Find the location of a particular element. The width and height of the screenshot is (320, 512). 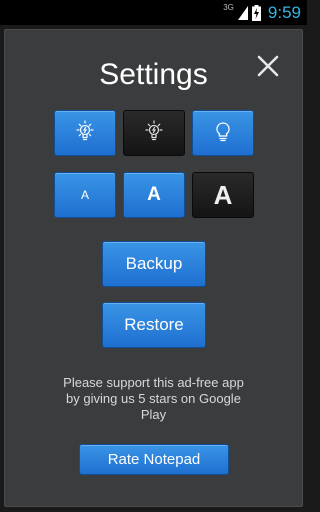

battery-charging-icon is located at coordinates (256, 12).